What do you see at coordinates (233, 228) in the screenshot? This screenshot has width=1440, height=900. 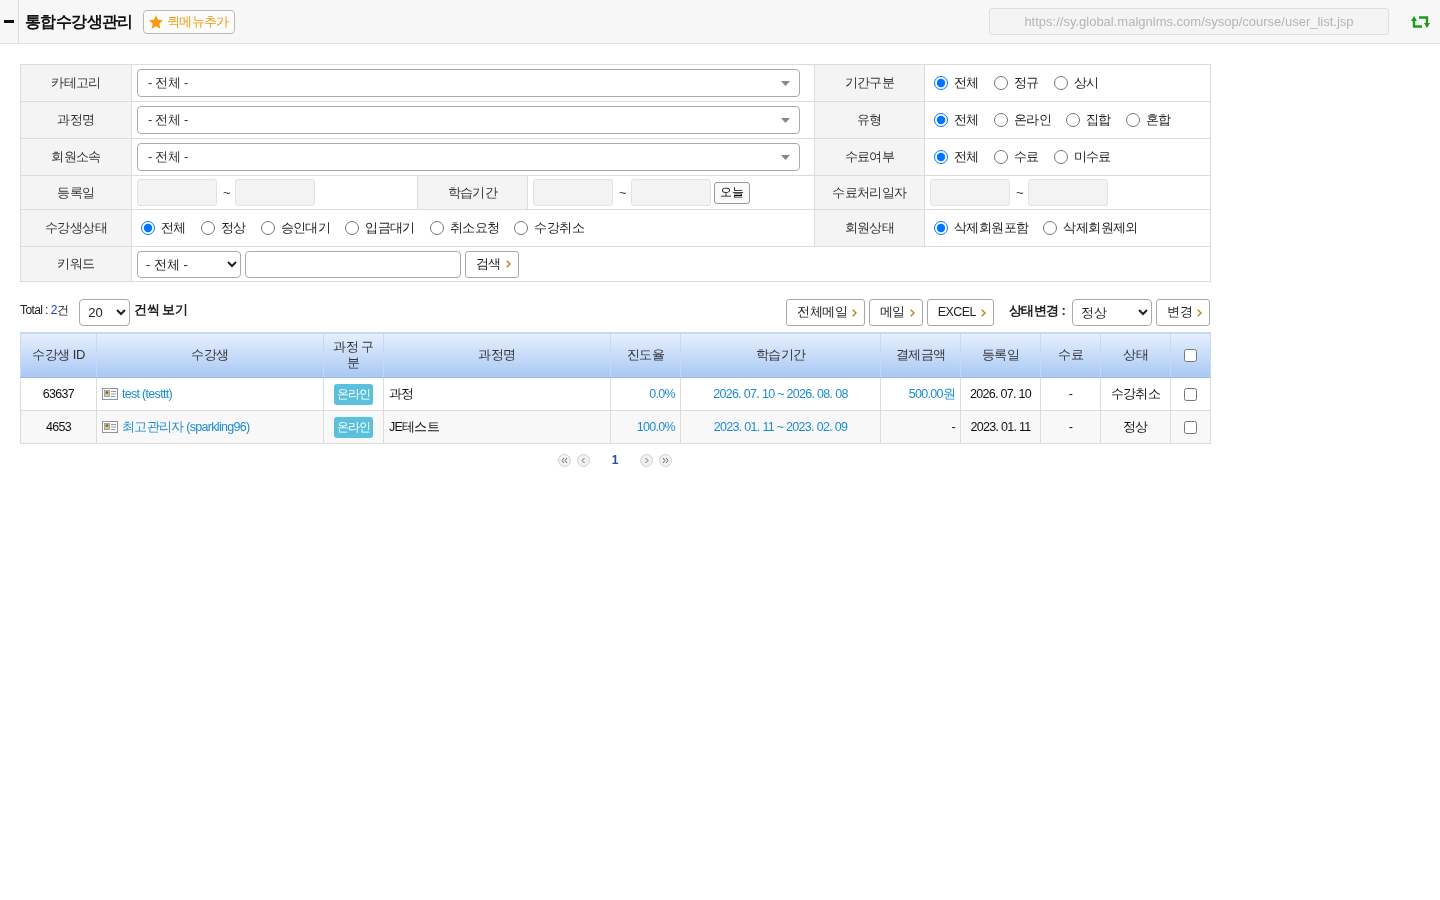 I see `radio-label: 정상` at bounding box center [233, 228].